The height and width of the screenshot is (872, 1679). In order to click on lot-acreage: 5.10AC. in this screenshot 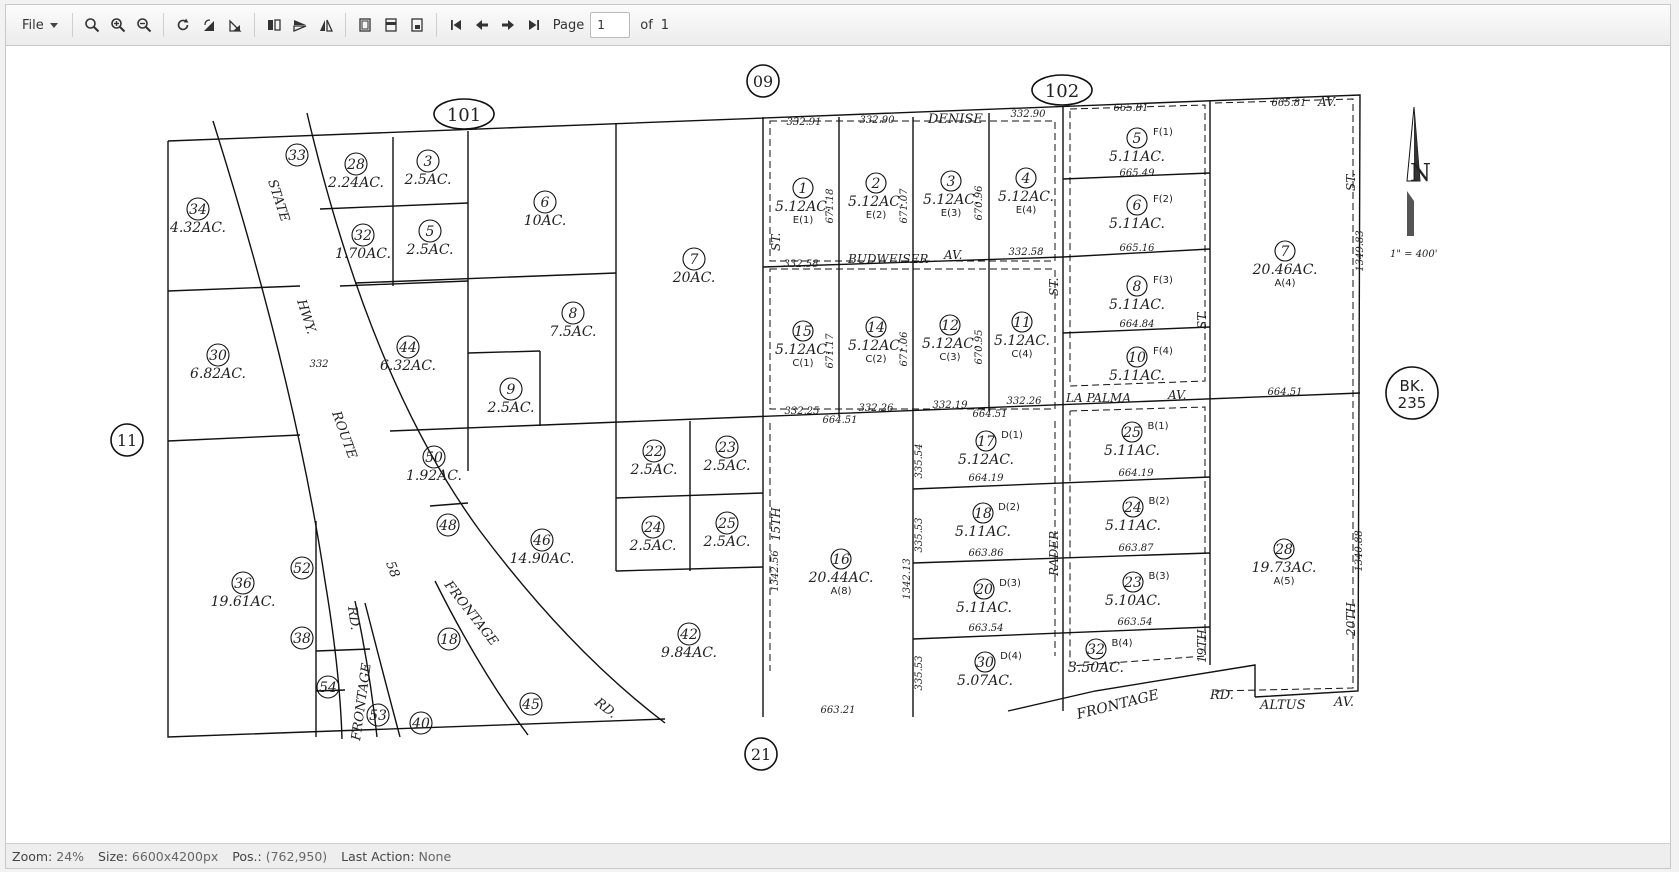, I will do `click(1133, 601)`.